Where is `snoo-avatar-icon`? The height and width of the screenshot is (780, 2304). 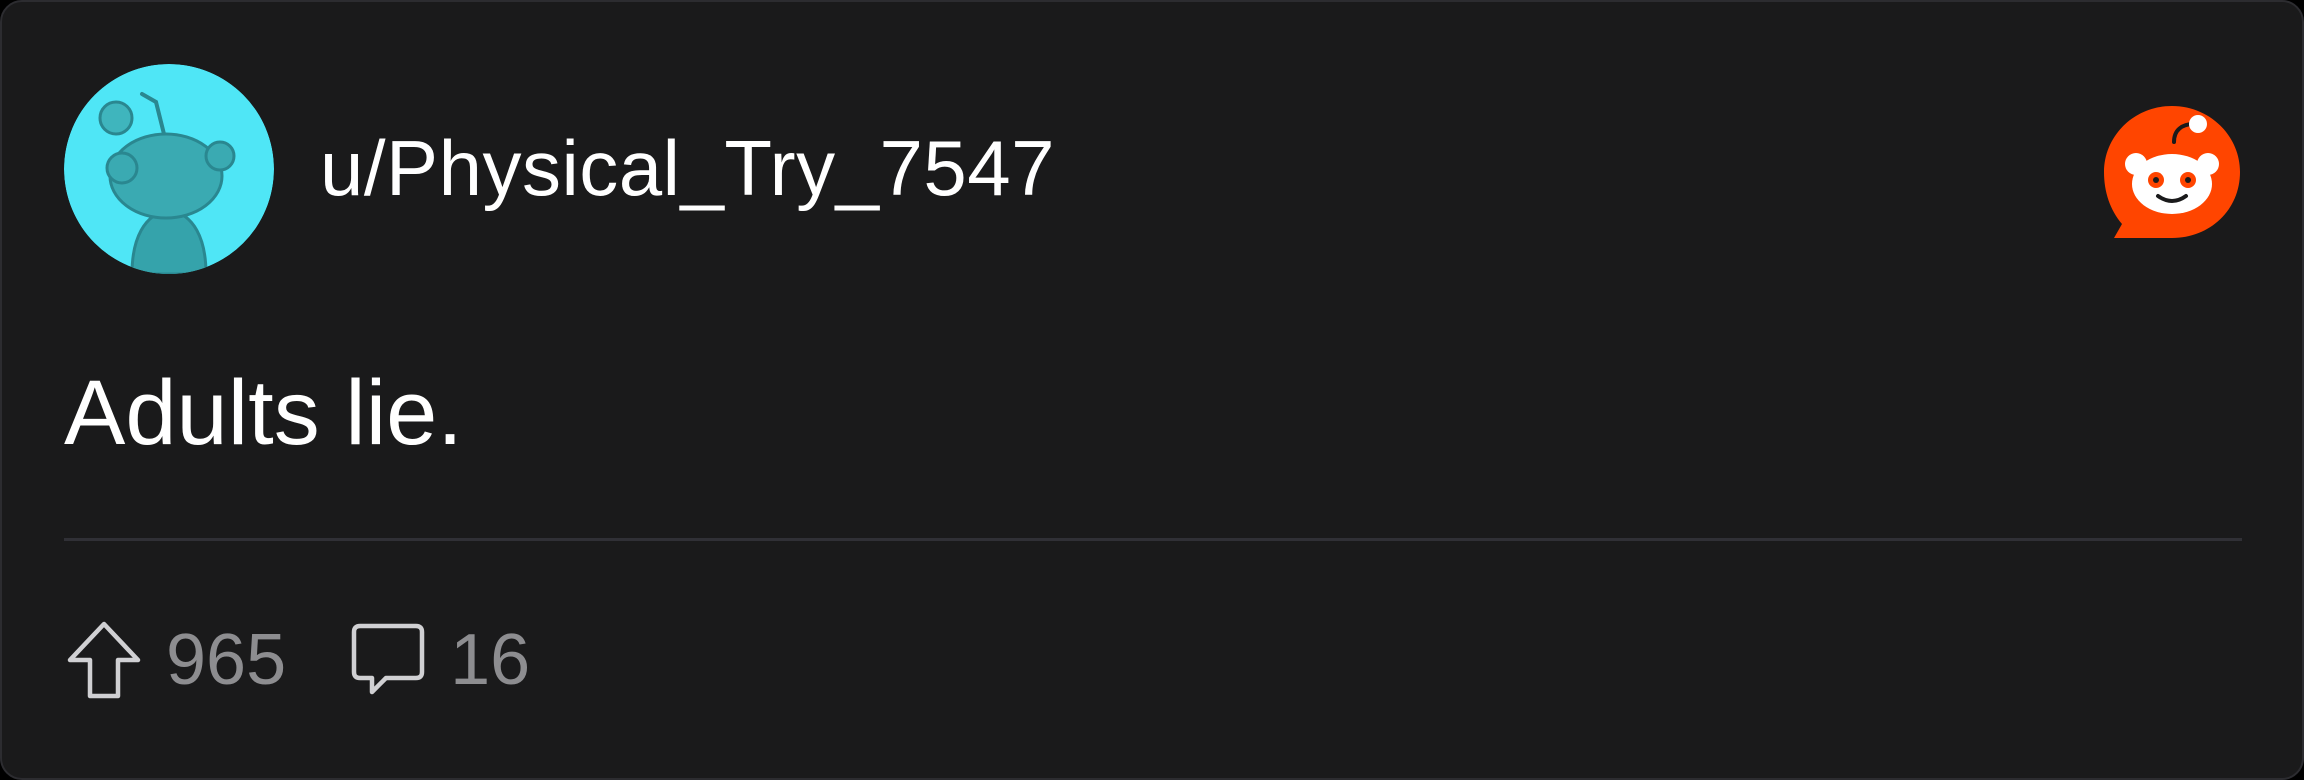 snoo-avatar-icon is located at coordinates (169, 169).